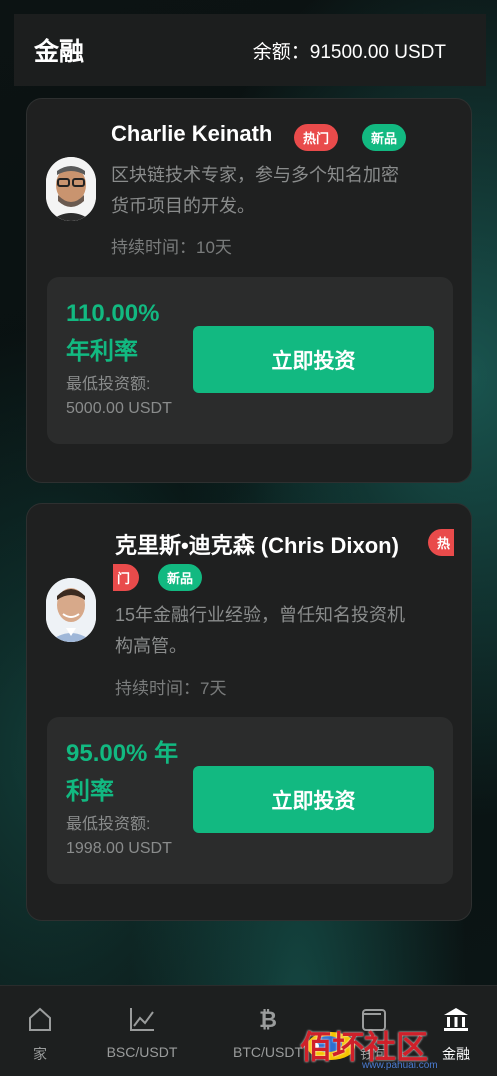  Describe the element at coordinates (171, 688) in the screenshot. I see `duration-label: 持续时间：7天` at that location.